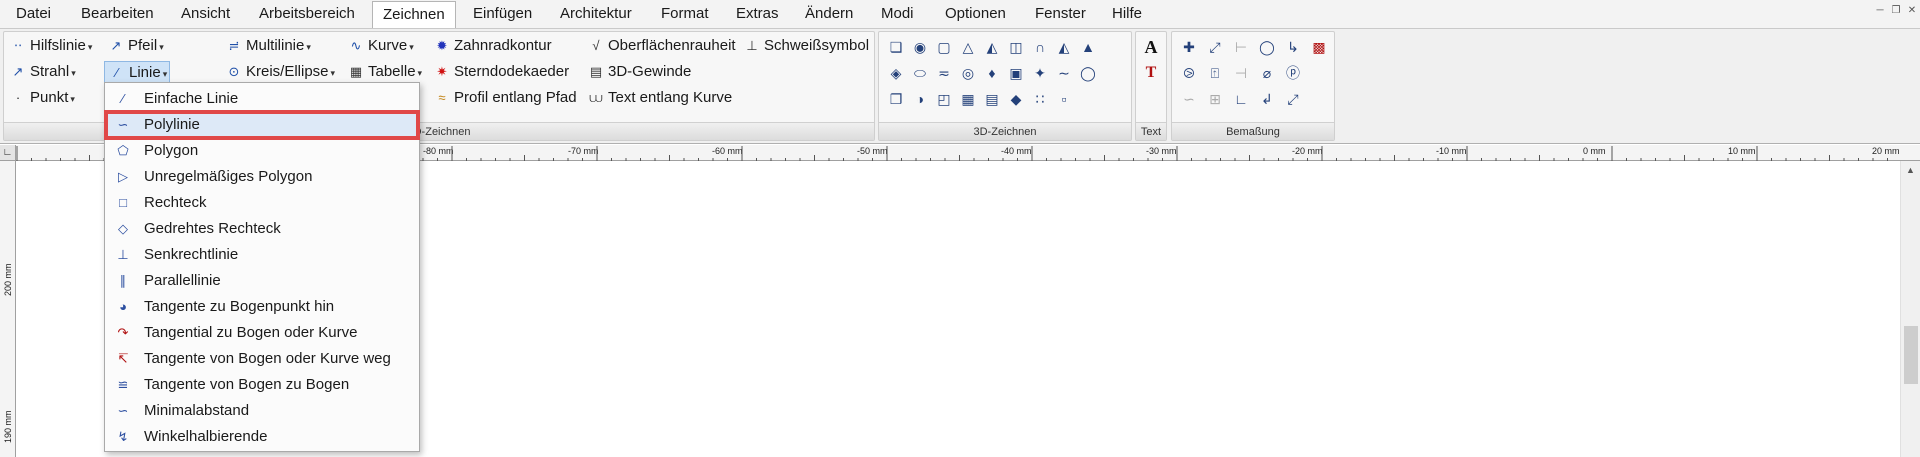  What do you see at coordinates (1215, 47) in the screenshot?
I see `aligned-dimension-icon: ⤢` at bounding box center [1215, 47].